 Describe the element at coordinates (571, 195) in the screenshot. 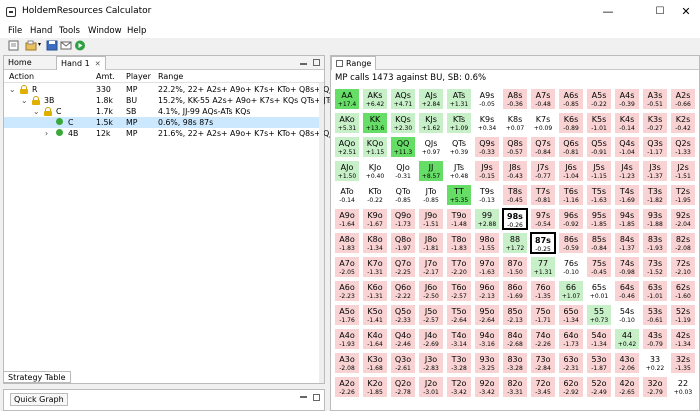

I see `range-cell: T6s -1.16` at that location.